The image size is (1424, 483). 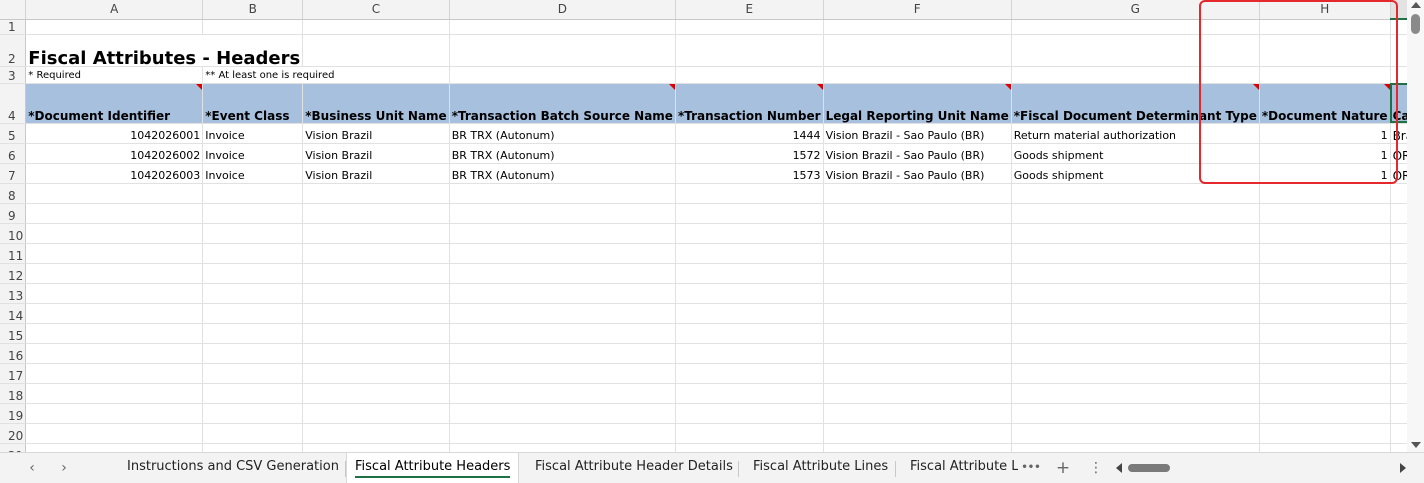 I want to click on tab-fiscal-attribute-lines-more: Fiscal Attribute Li, so click(x=964, y=468).